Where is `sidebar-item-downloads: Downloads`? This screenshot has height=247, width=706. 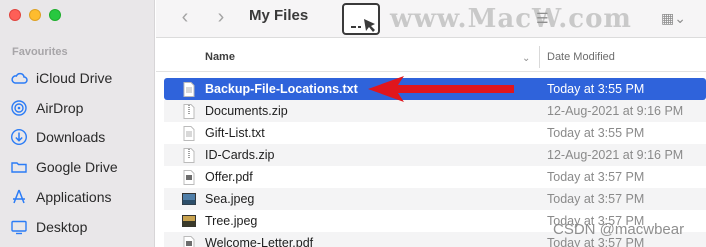 sidebar-item-downloads: Downloads is located at coordinates (57, 137).